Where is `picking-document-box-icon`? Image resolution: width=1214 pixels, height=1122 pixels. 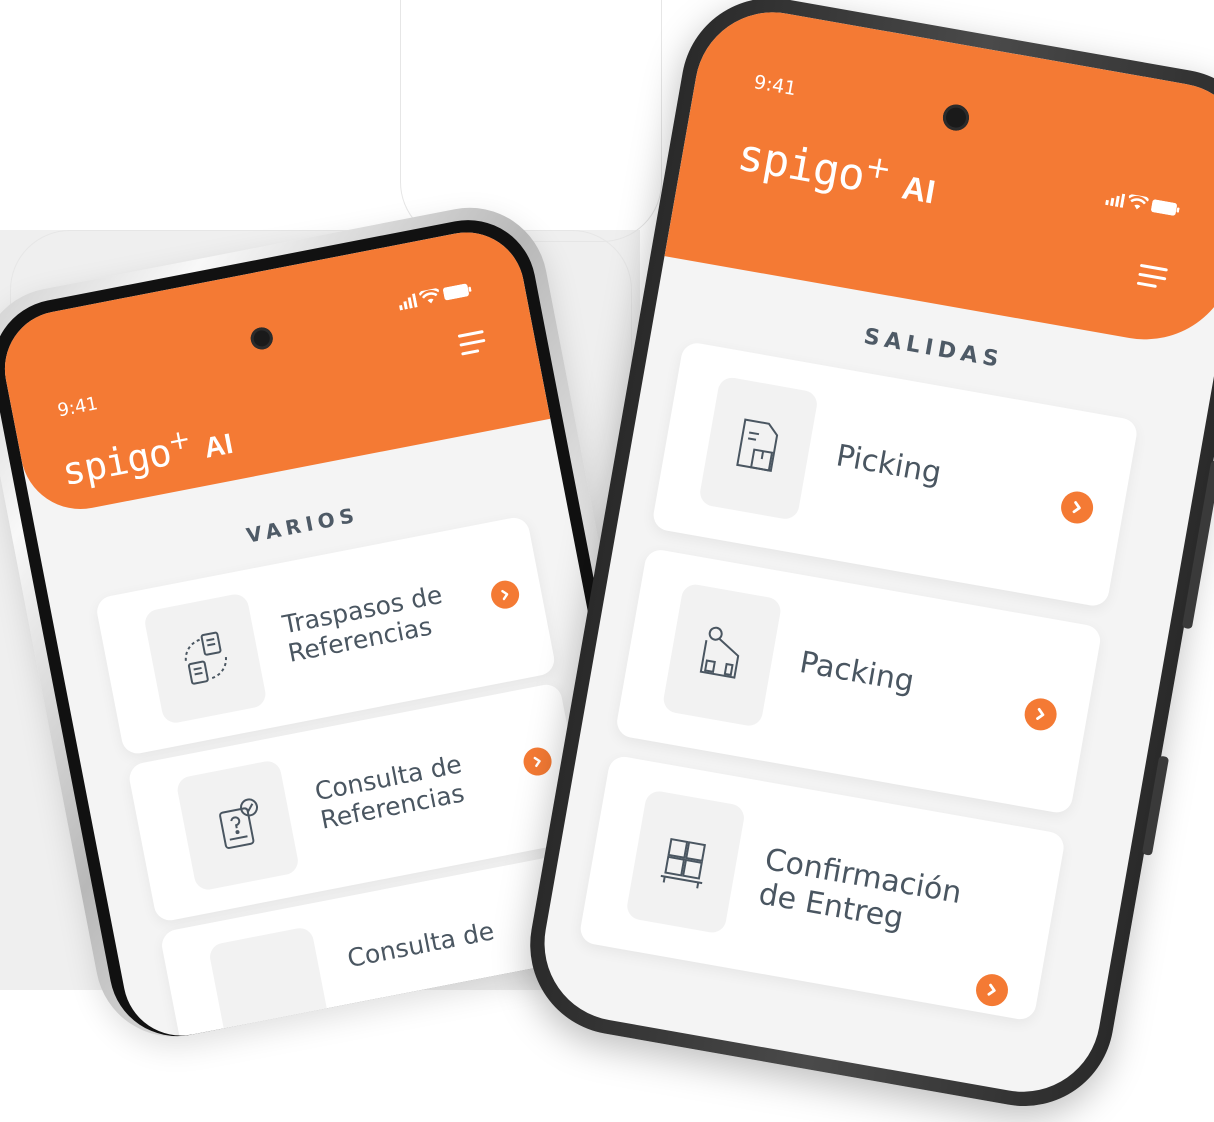 picking-document-box-icon is located at coordinates (759, 448).